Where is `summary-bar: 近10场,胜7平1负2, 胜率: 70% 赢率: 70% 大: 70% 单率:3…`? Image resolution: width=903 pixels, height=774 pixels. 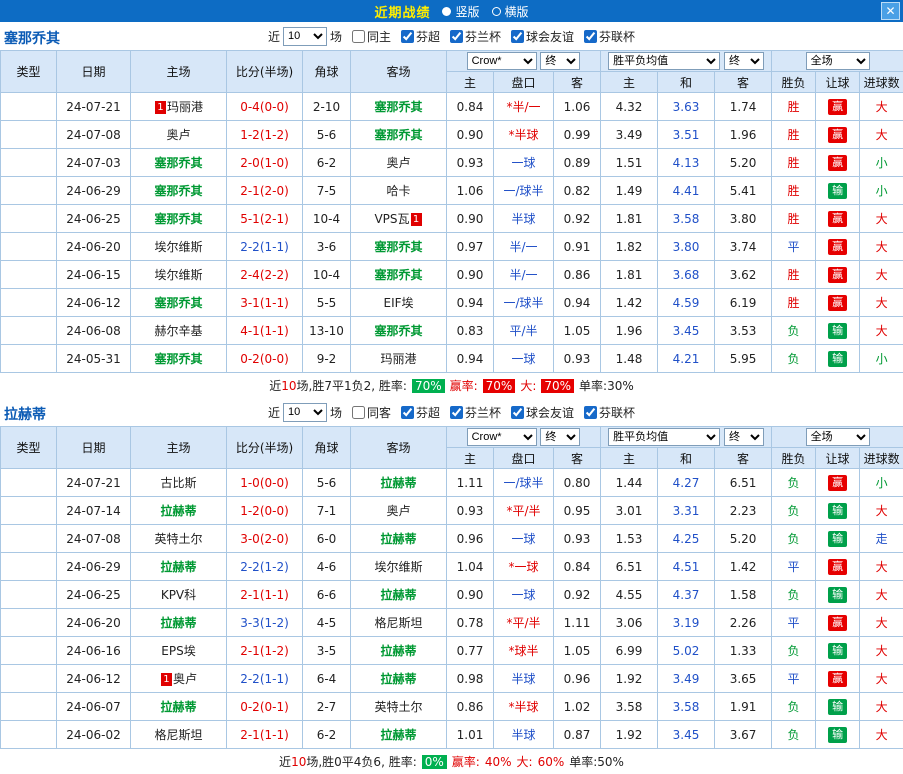 summary-bar: 近10场,胜7平1负2, 胜率: 70% 赢率: 70% 大: 70% 单率:3… is located at coordinates (451, 385).